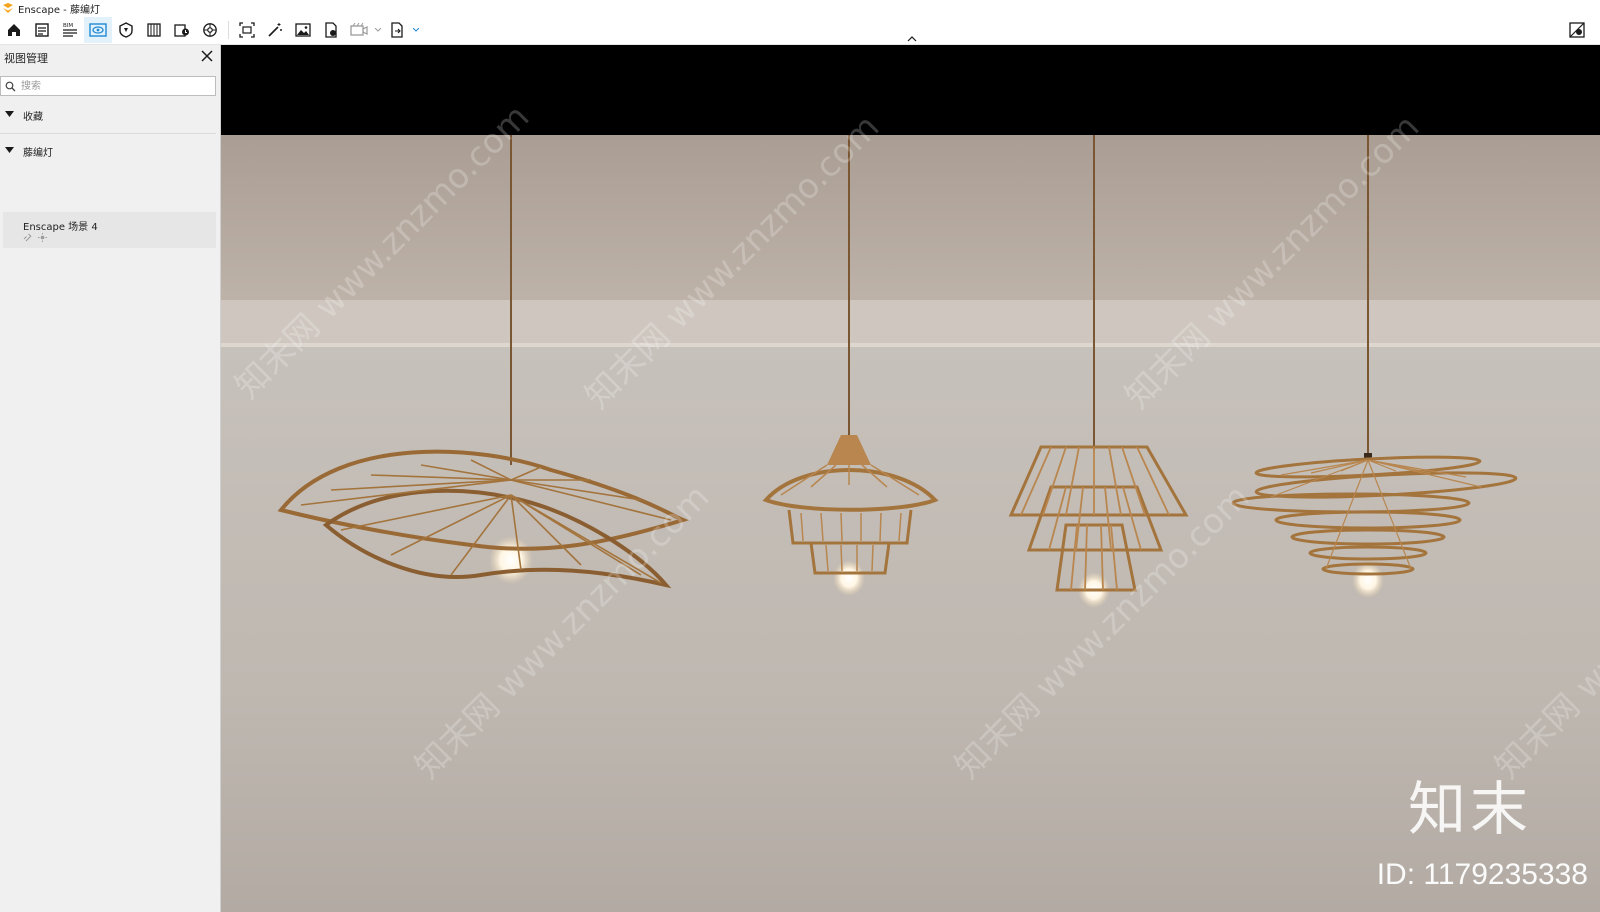 This screenshot has width=1600, height=912. I want to click on material-editor-button, so click(154, 30).